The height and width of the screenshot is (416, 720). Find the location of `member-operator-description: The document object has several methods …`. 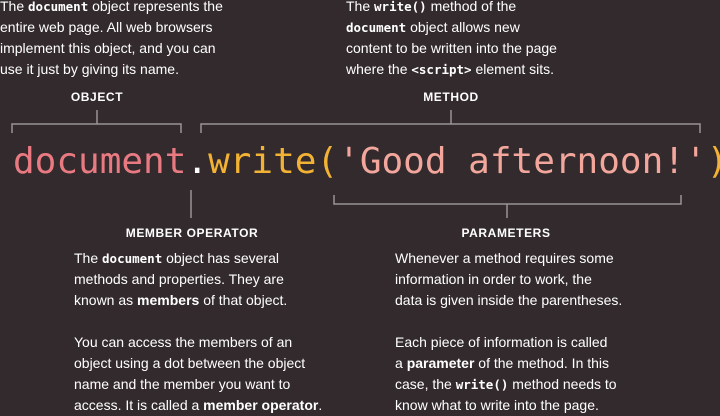

member-operator-description: The document object has several methods … is located at coordinates (198, 332).